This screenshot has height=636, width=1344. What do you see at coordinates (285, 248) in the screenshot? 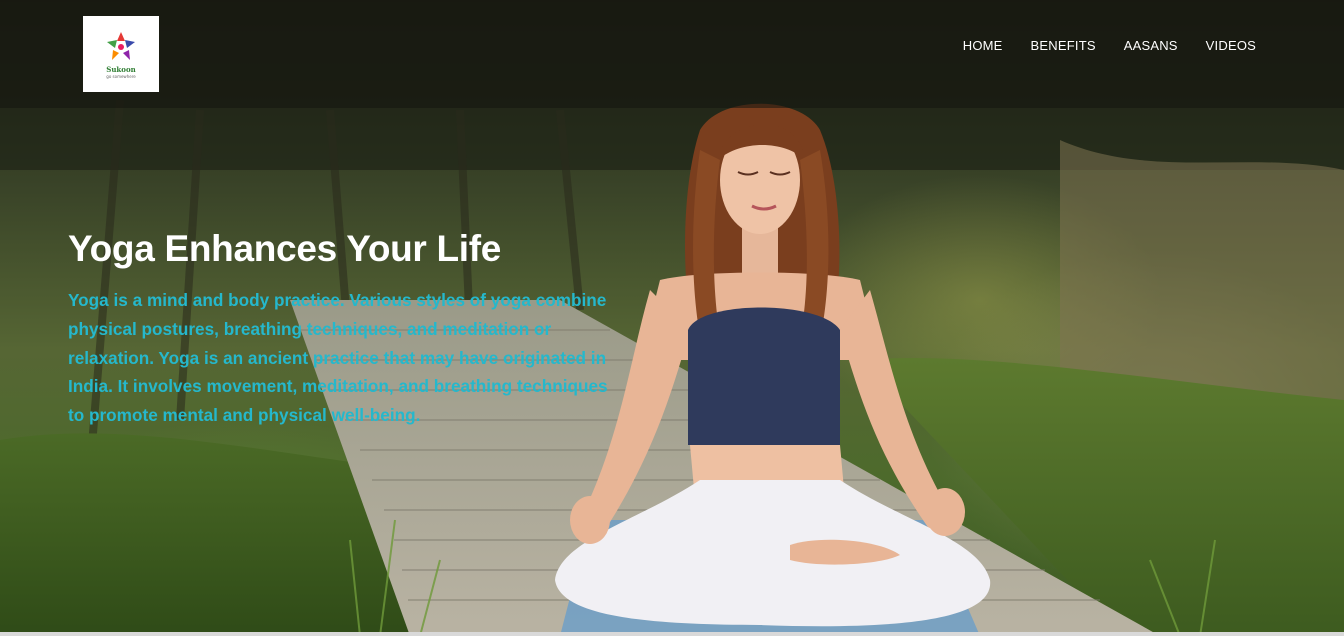
I see `hero-title: Yoga Enhances Your Life` at bounding box center [285, 248].